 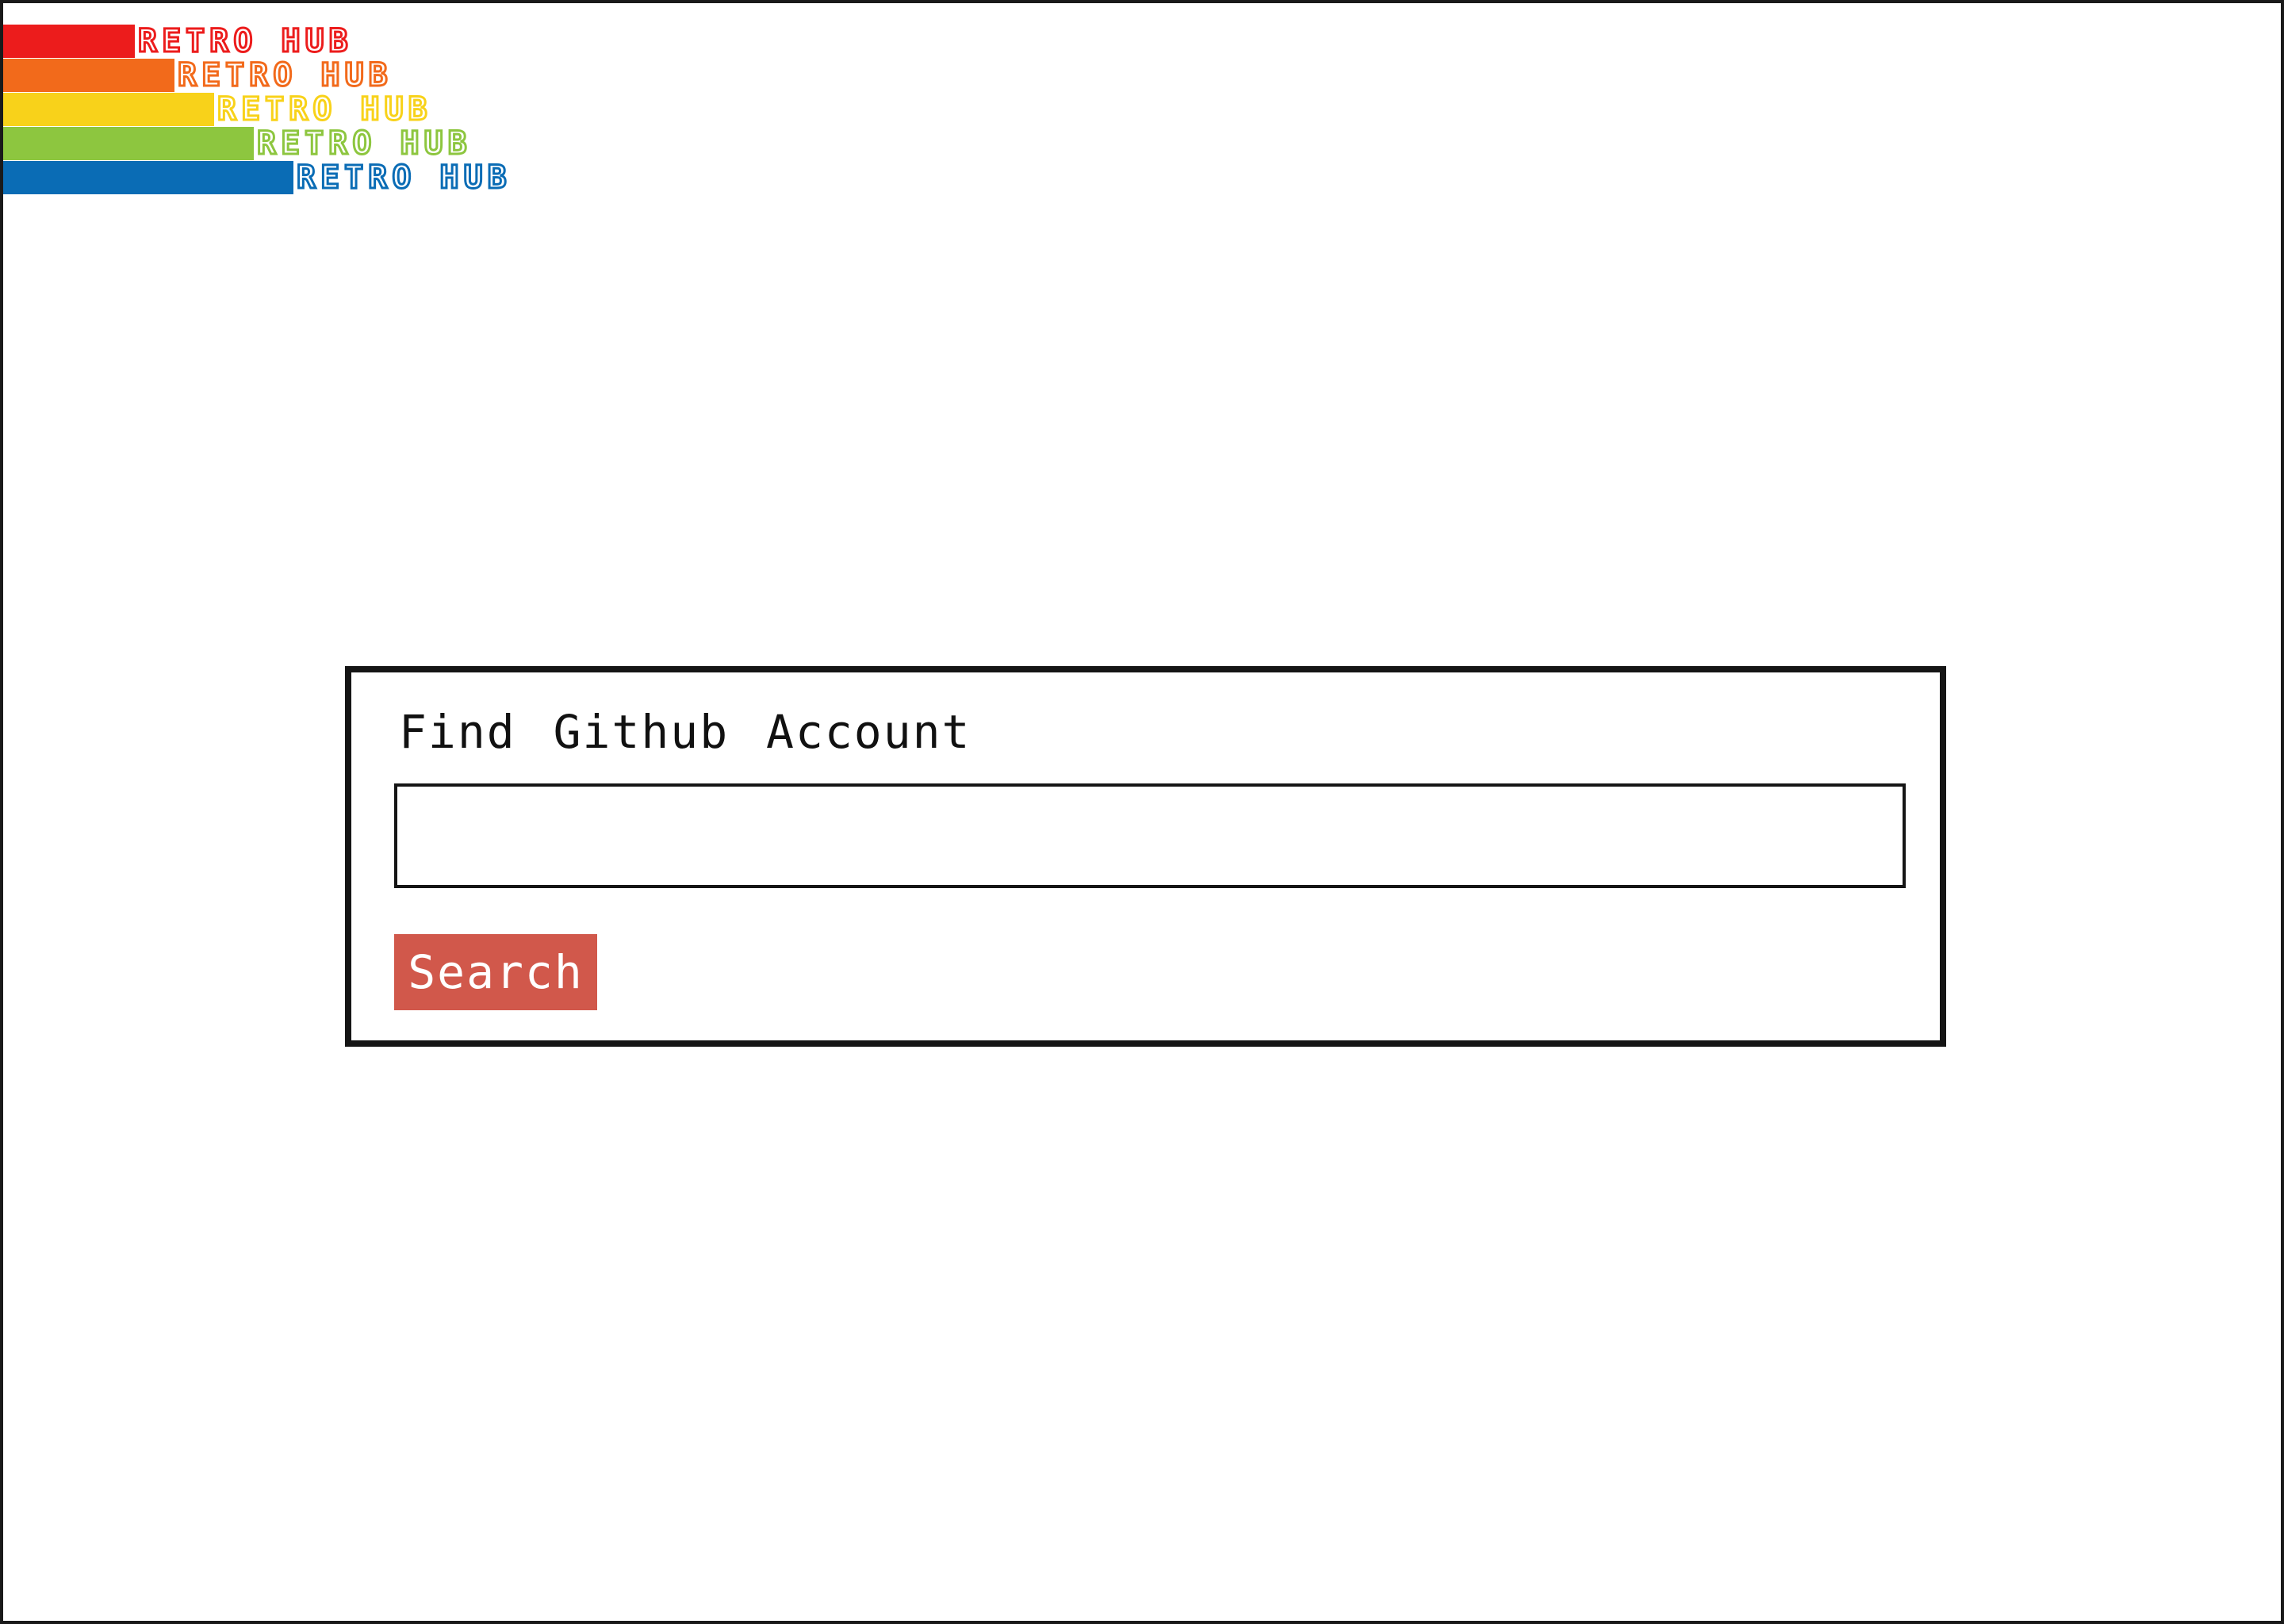 What do you see at coordinates (148, 177) in the screenshot?
I see `logo-stripe-blue` at bounding box center [148, 177].